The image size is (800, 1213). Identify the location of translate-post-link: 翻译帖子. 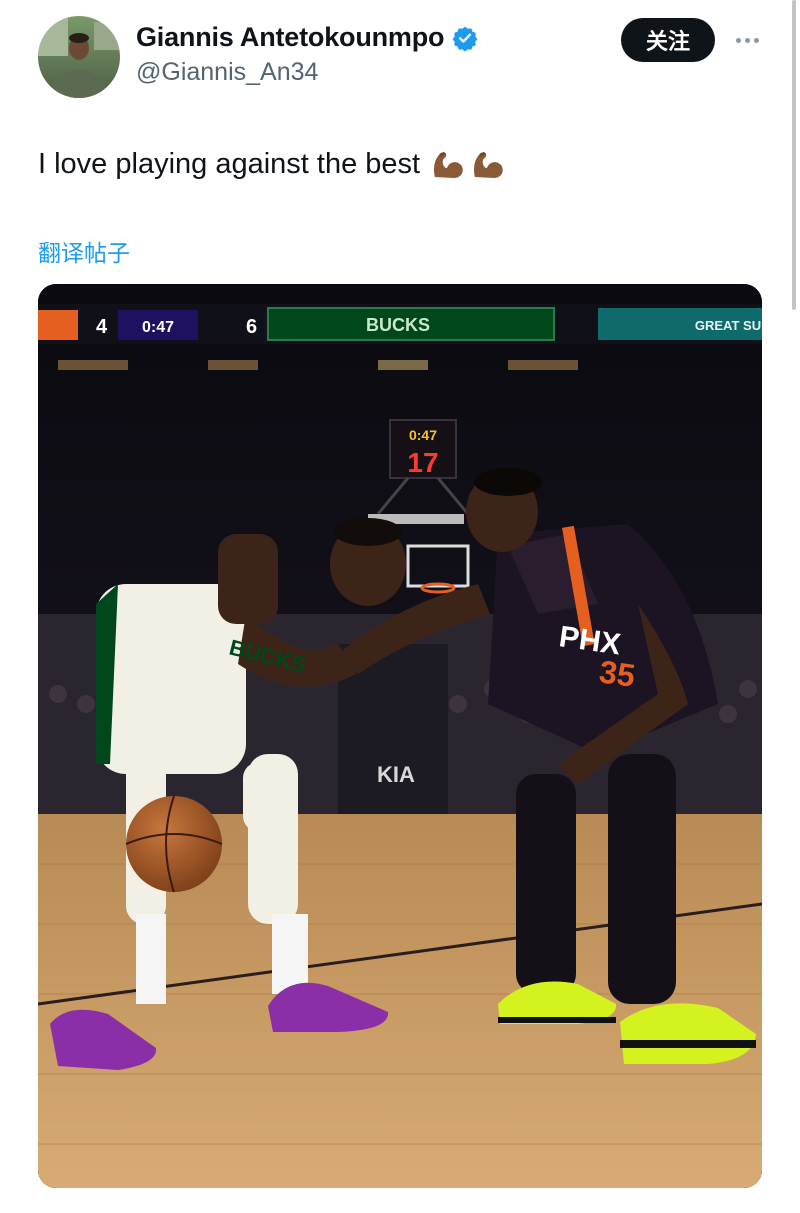
(84, 251).